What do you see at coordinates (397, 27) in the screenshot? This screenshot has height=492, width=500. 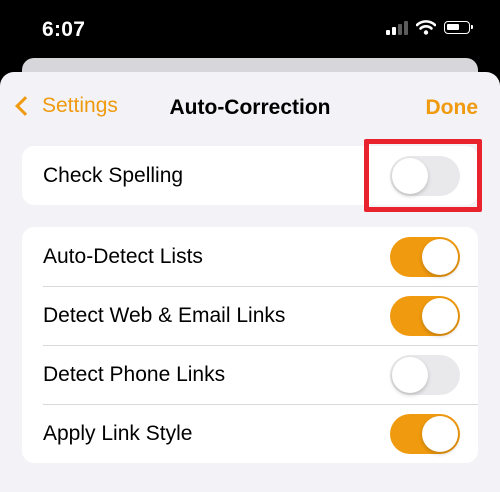 I see `cellular-signal-icon` at bounding box center [397, 27].